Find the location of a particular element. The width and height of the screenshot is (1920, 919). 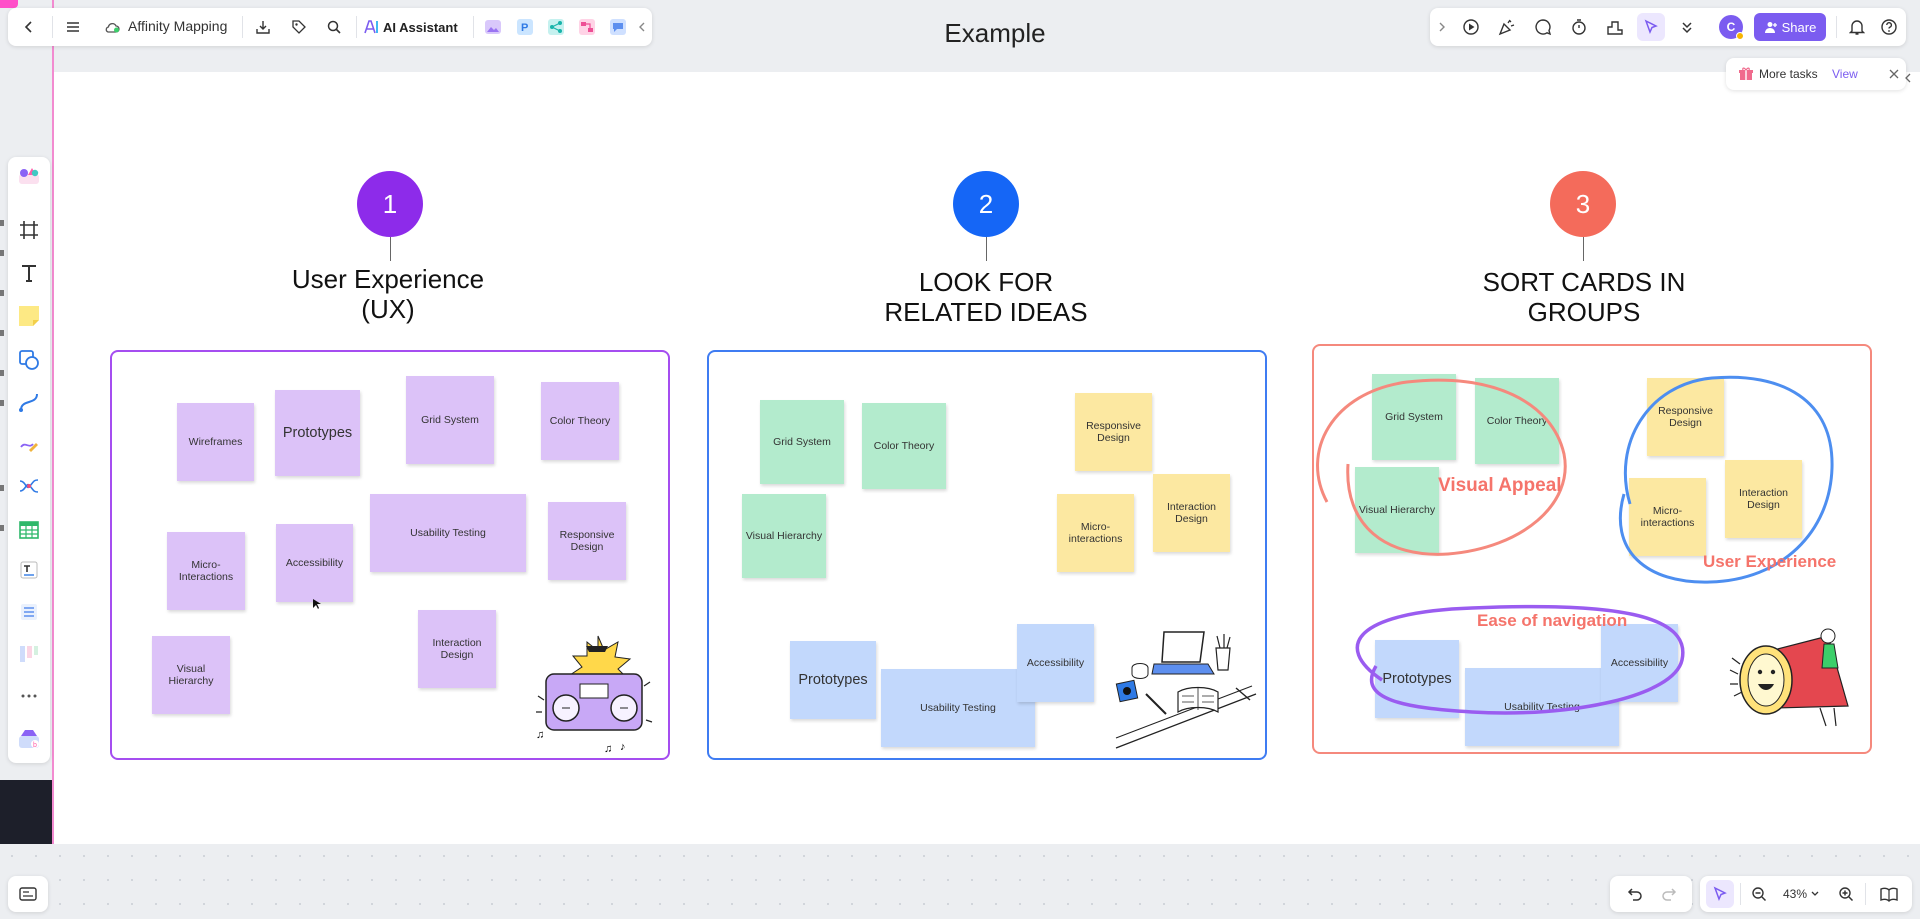

step-2-heading-line2: RELATED IDEAS is located at coordinates (986, 312).